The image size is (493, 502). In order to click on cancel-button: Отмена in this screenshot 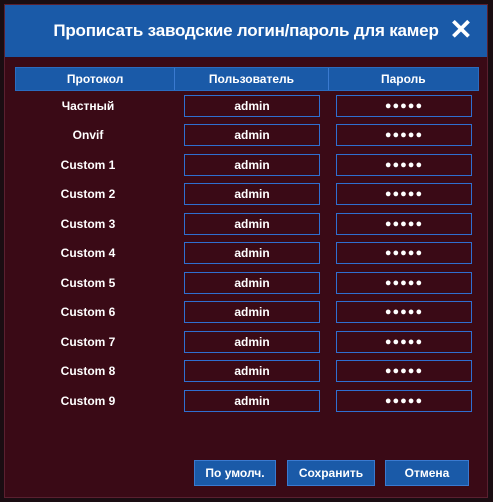, I will do `click(427, 473)`.